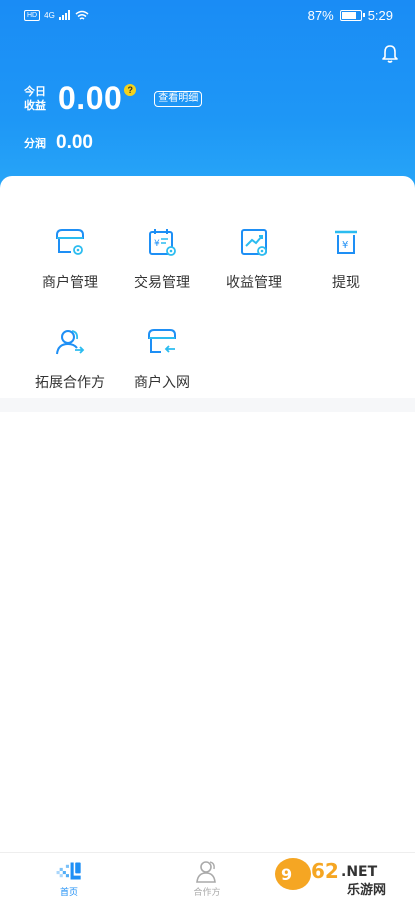  I want to click on partner-expand-icon, so click(70, 342).